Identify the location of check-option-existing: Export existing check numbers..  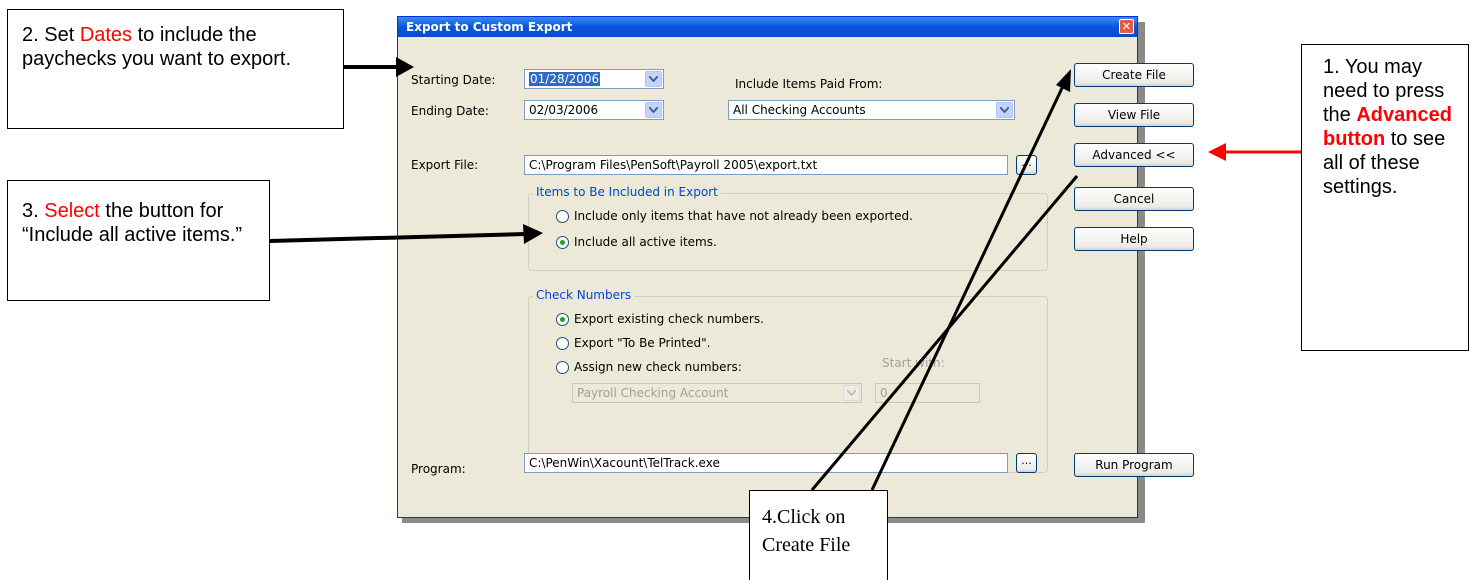
(669, 319).